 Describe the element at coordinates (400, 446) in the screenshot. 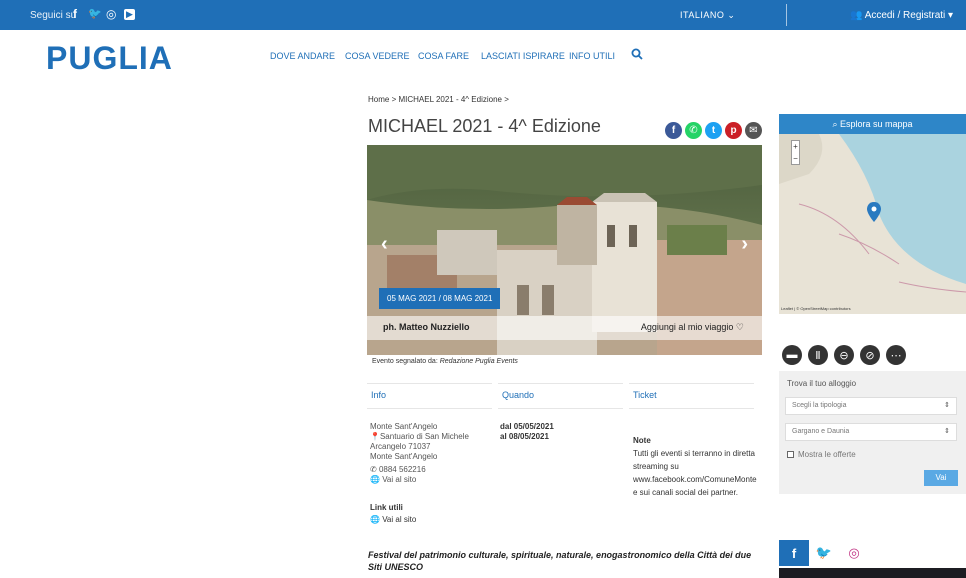

I see `venue-zip: Arcangelo 71037` at that location.